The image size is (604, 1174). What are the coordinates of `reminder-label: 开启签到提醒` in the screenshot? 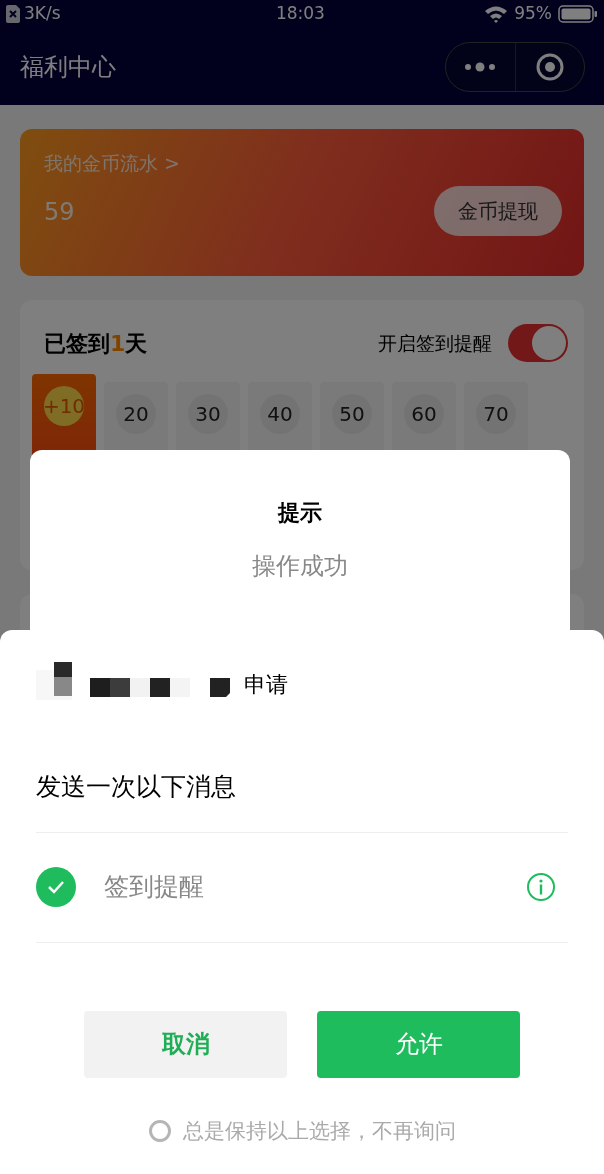 It's located at (435, 343).